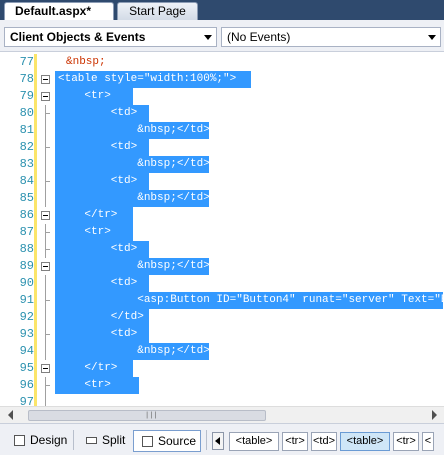  I want to click on source-label: Source, so click(177, 441).